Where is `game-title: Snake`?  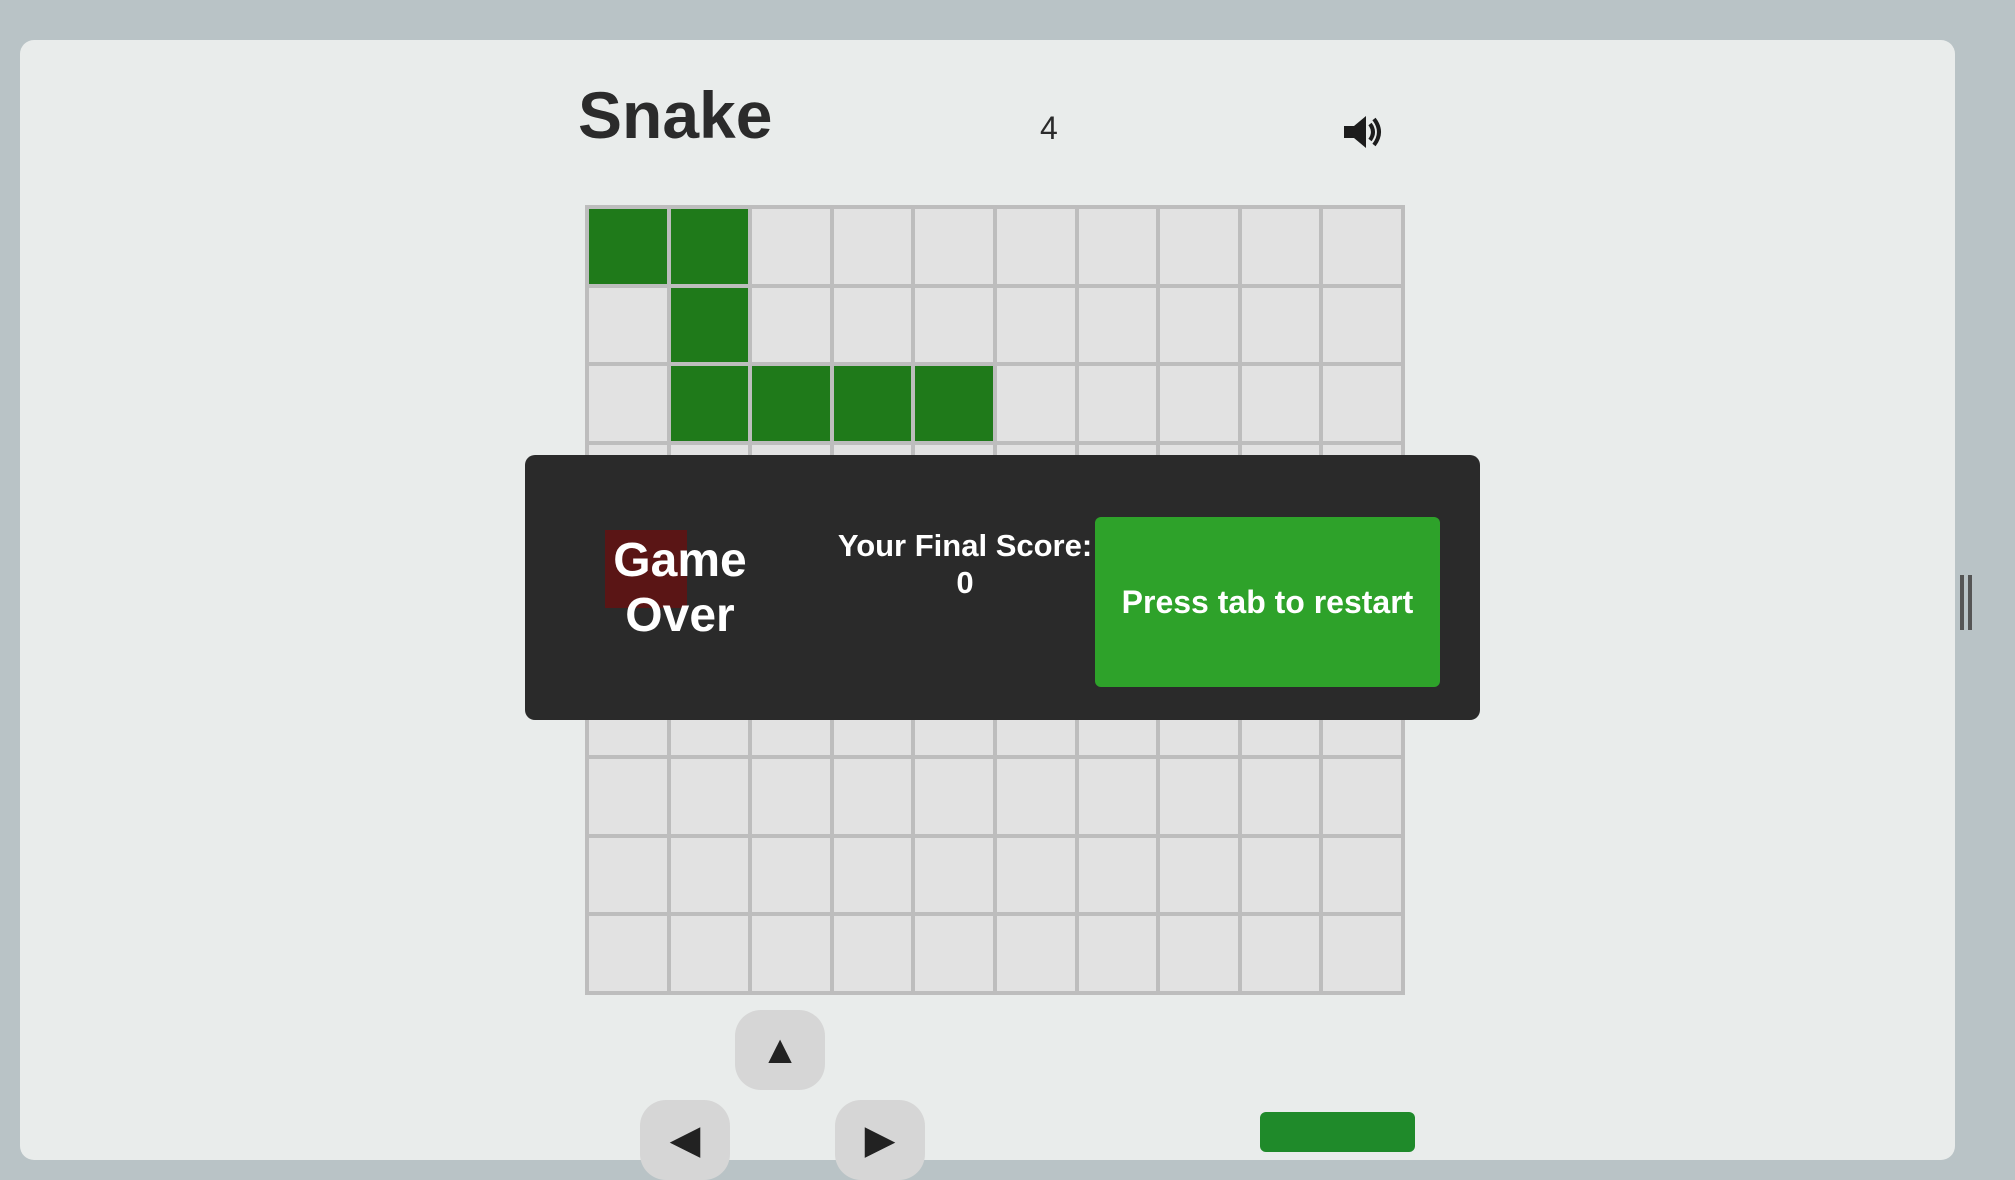 game-title: Snake is located at coordinates (675, 115).